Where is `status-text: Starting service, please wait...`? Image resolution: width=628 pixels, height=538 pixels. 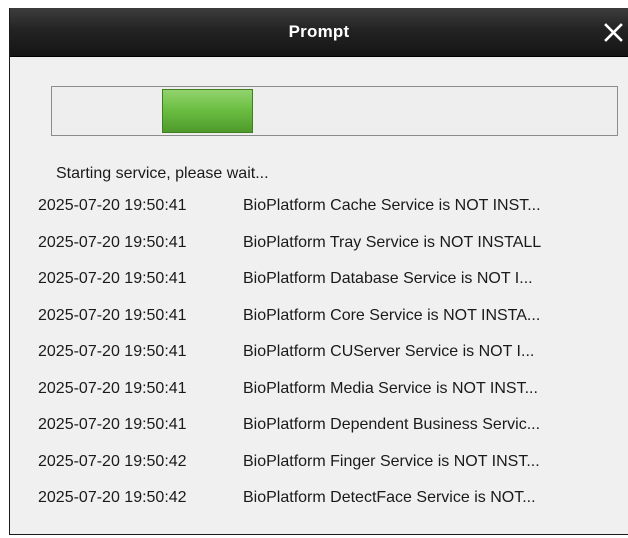 status-text: Starting service, please wait... is located at coordinates (162, 173).